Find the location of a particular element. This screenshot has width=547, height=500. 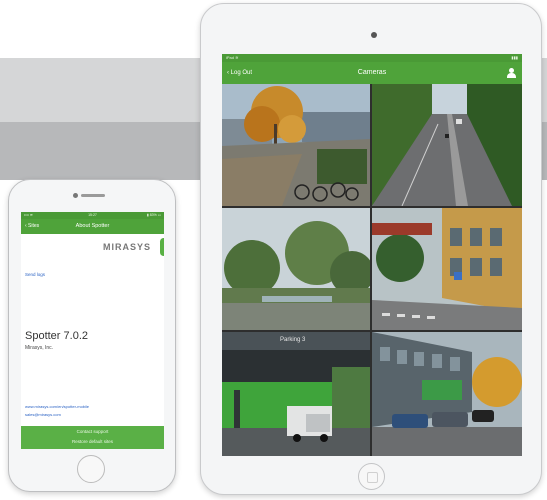

status-bar: •••• ≋ 15:27 ▮ 83% ▭ is located at coordinates (92, 215).